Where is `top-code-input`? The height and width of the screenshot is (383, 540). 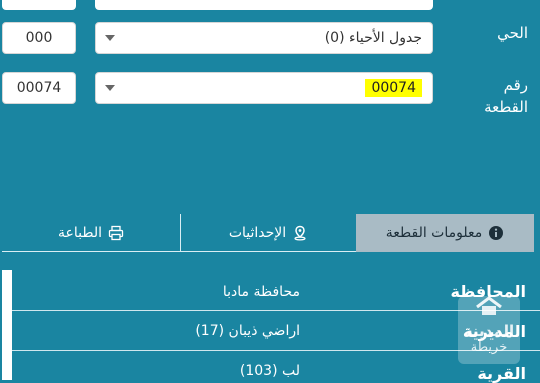 top-code-input is located at coordinates (39, 5).